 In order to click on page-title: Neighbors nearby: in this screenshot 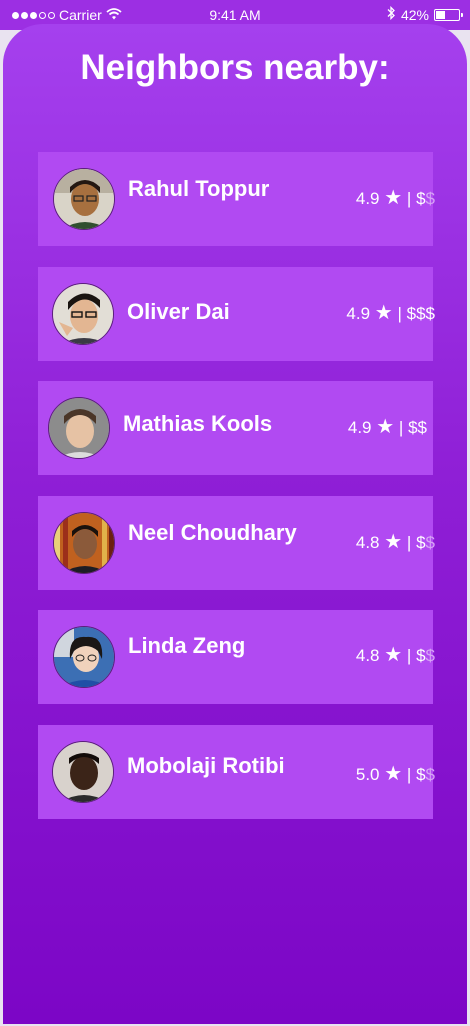, I will do `click(235, 67)`.